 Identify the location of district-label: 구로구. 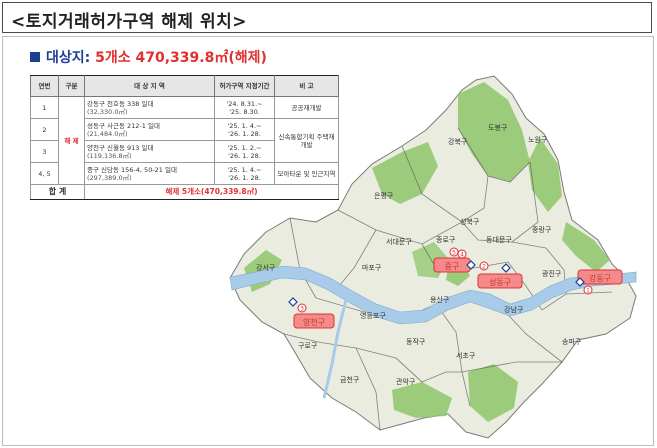
(308, 346).